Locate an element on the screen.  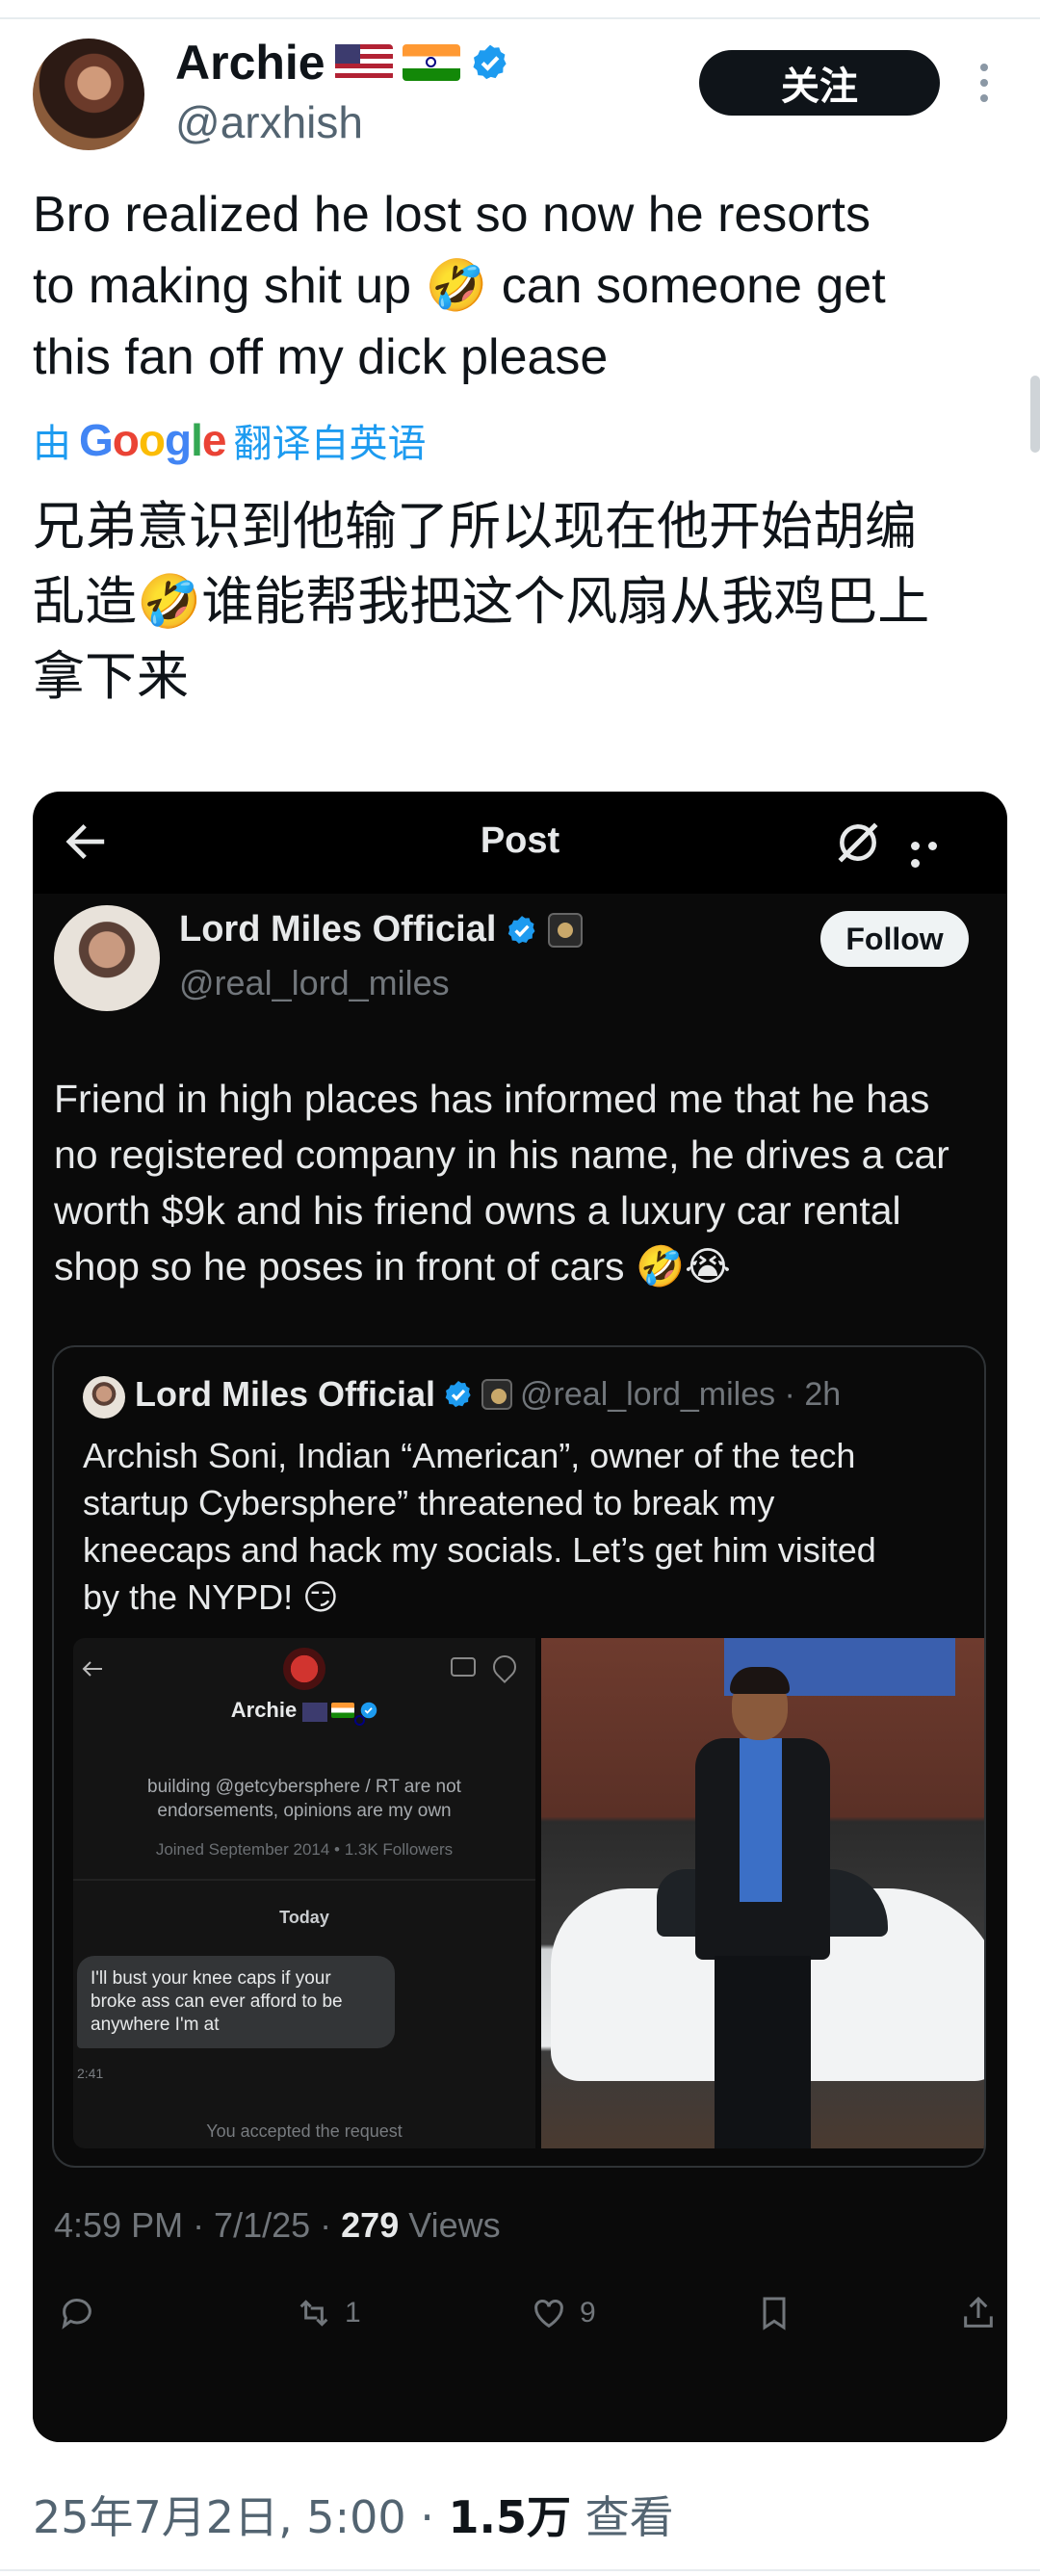
tweet-views-count: 1.5万 is located at coordinates (510, 2517).